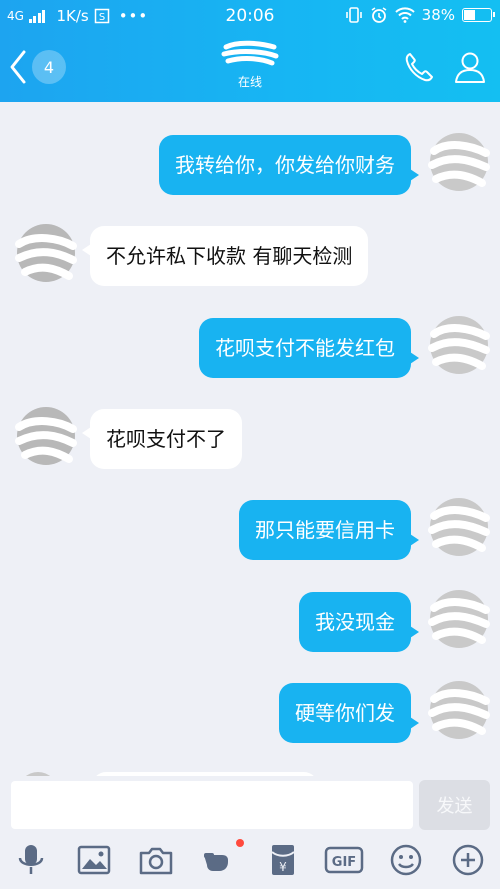 This screenshot has height=889, width=500. What do you see at coordinates (156, 860) in the screenshot?
I see `camera-icon` at bounding box center [156, 860].